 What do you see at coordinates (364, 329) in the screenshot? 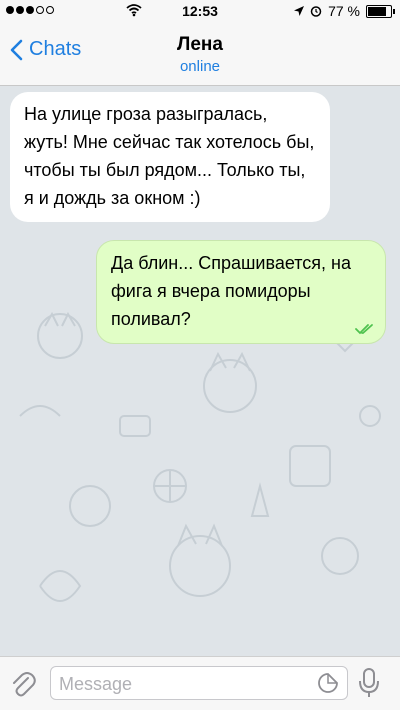
I see `double-check-icon` at bounding box center [364, 329].